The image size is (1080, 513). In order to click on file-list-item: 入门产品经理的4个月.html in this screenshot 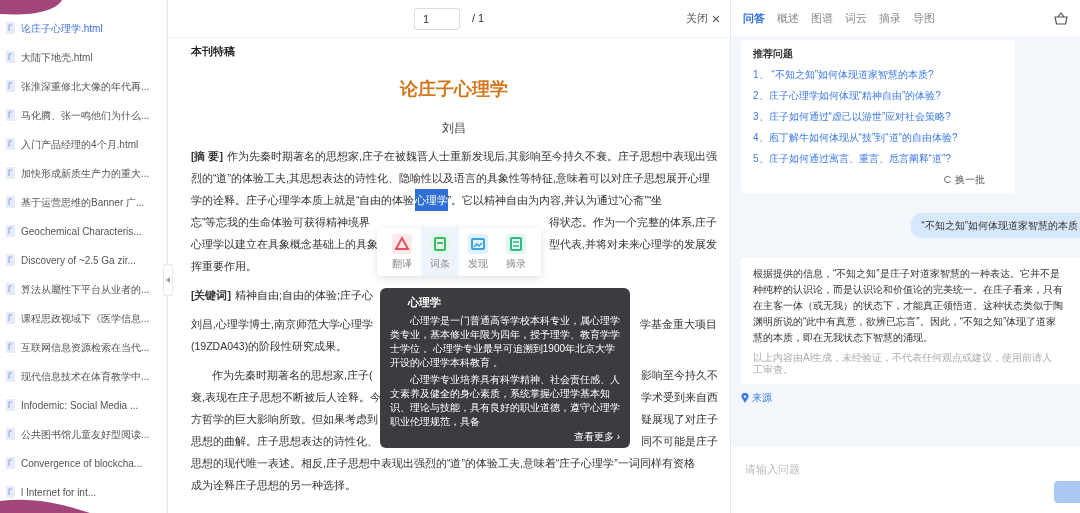, I will do `click(83, 144)`.